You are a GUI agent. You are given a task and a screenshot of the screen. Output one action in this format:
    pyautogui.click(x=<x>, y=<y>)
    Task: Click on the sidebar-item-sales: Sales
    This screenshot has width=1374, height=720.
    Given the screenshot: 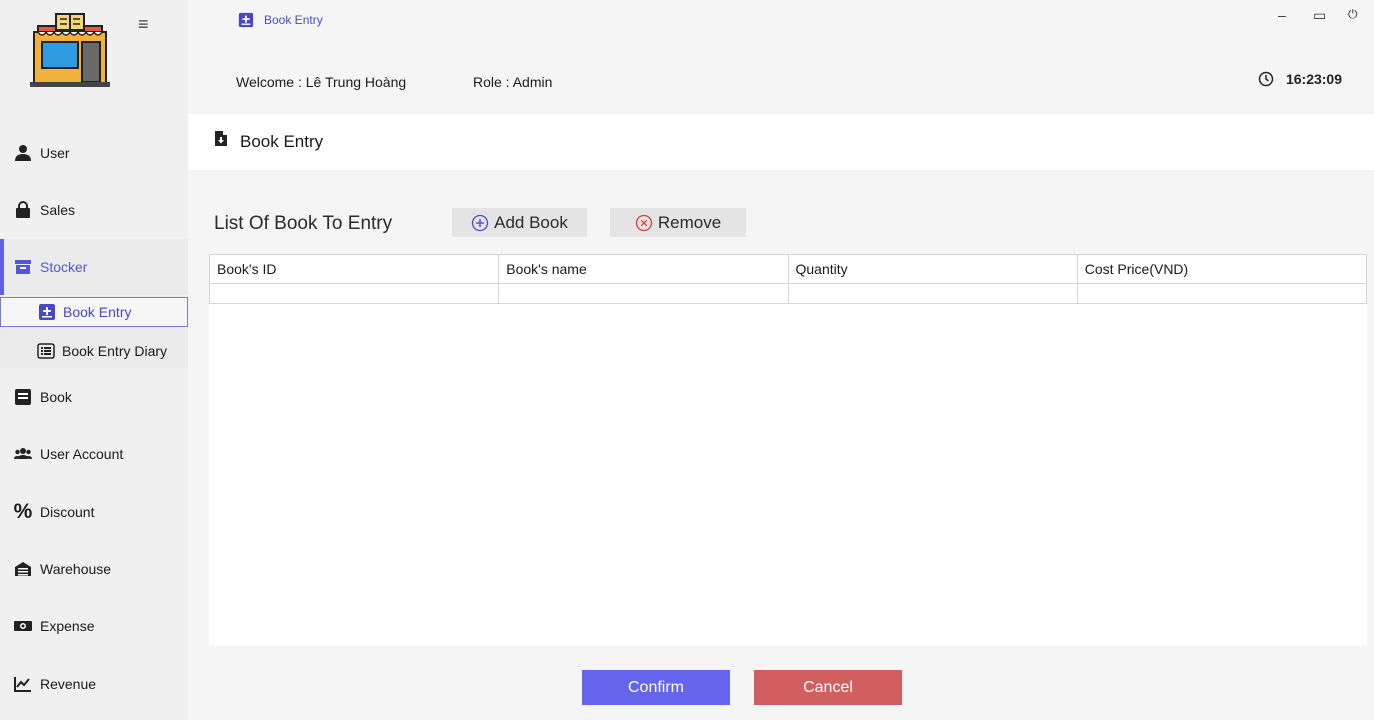 What is the action you would take?
    pyautogui.click(x=94, y=210)
    